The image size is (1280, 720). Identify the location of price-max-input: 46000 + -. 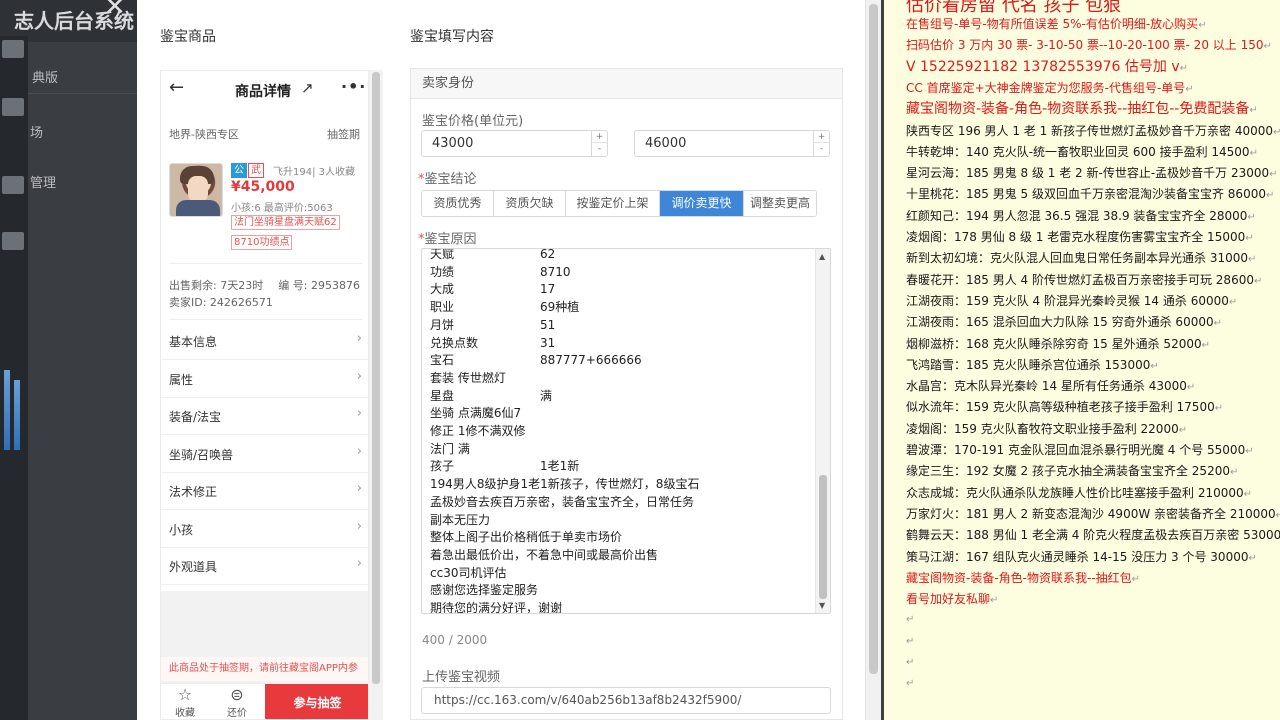
(732, 143).